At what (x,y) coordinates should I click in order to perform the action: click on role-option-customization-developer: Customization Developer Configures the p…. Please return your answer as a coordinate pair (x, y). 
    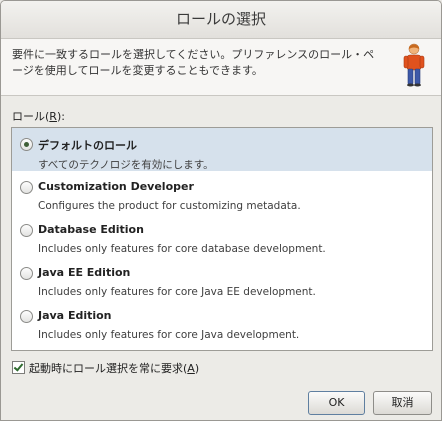
    Looking at the image, I should click on (222, 192).